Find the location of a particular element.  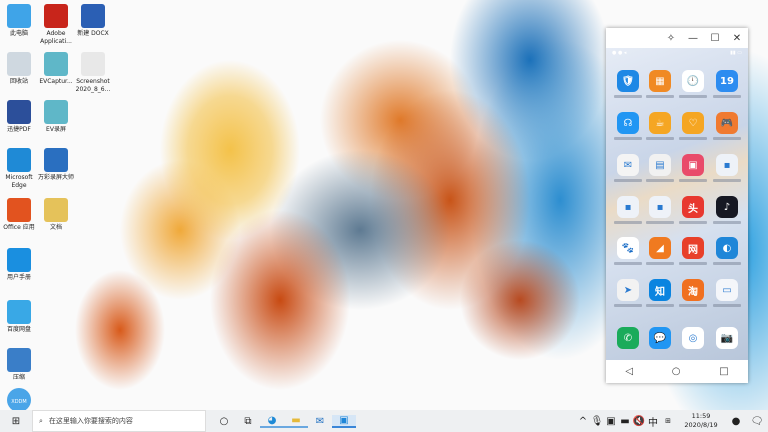

desktop-icon: 百度网盘 is located at coordinates (20, 317).